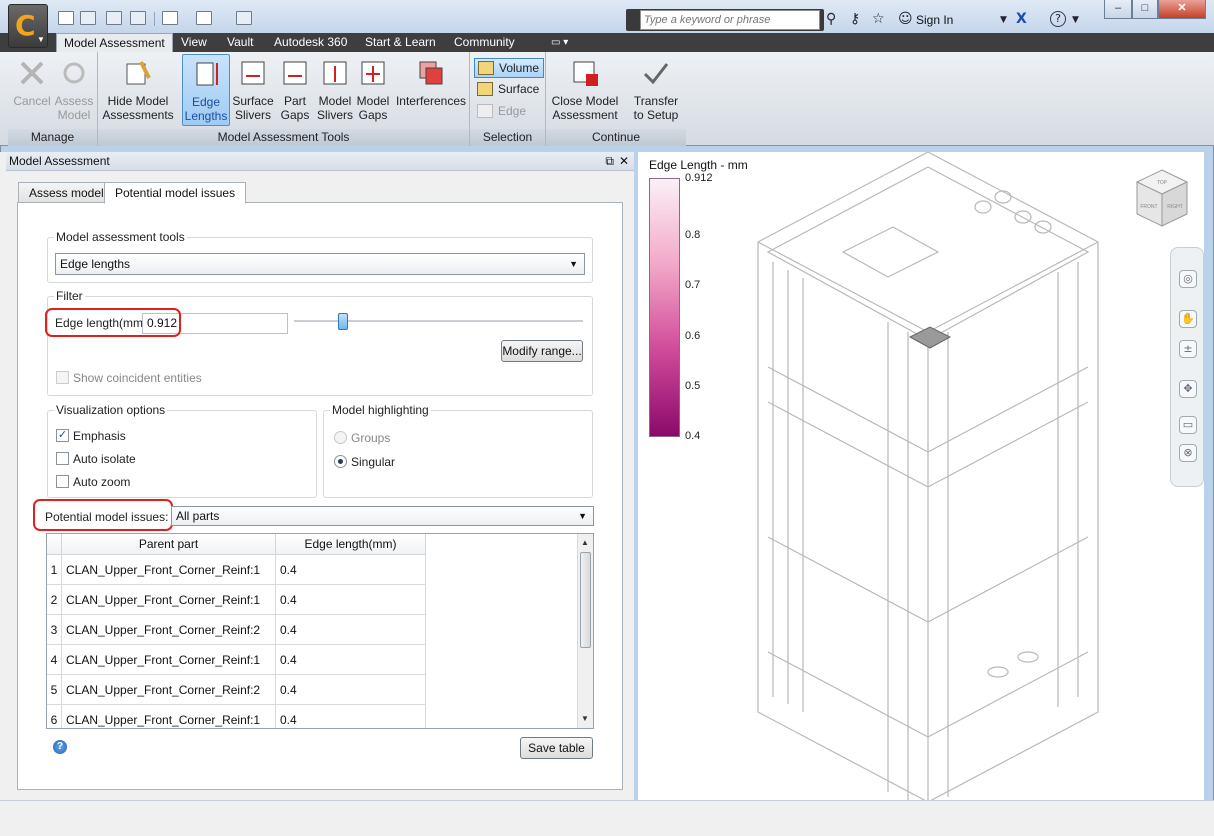 This screenshot has width=1214, height=836. What do you see at coordinates (54, 690) in the screenshot?
I see `row-number: 5` at bounding box center [54, 690].